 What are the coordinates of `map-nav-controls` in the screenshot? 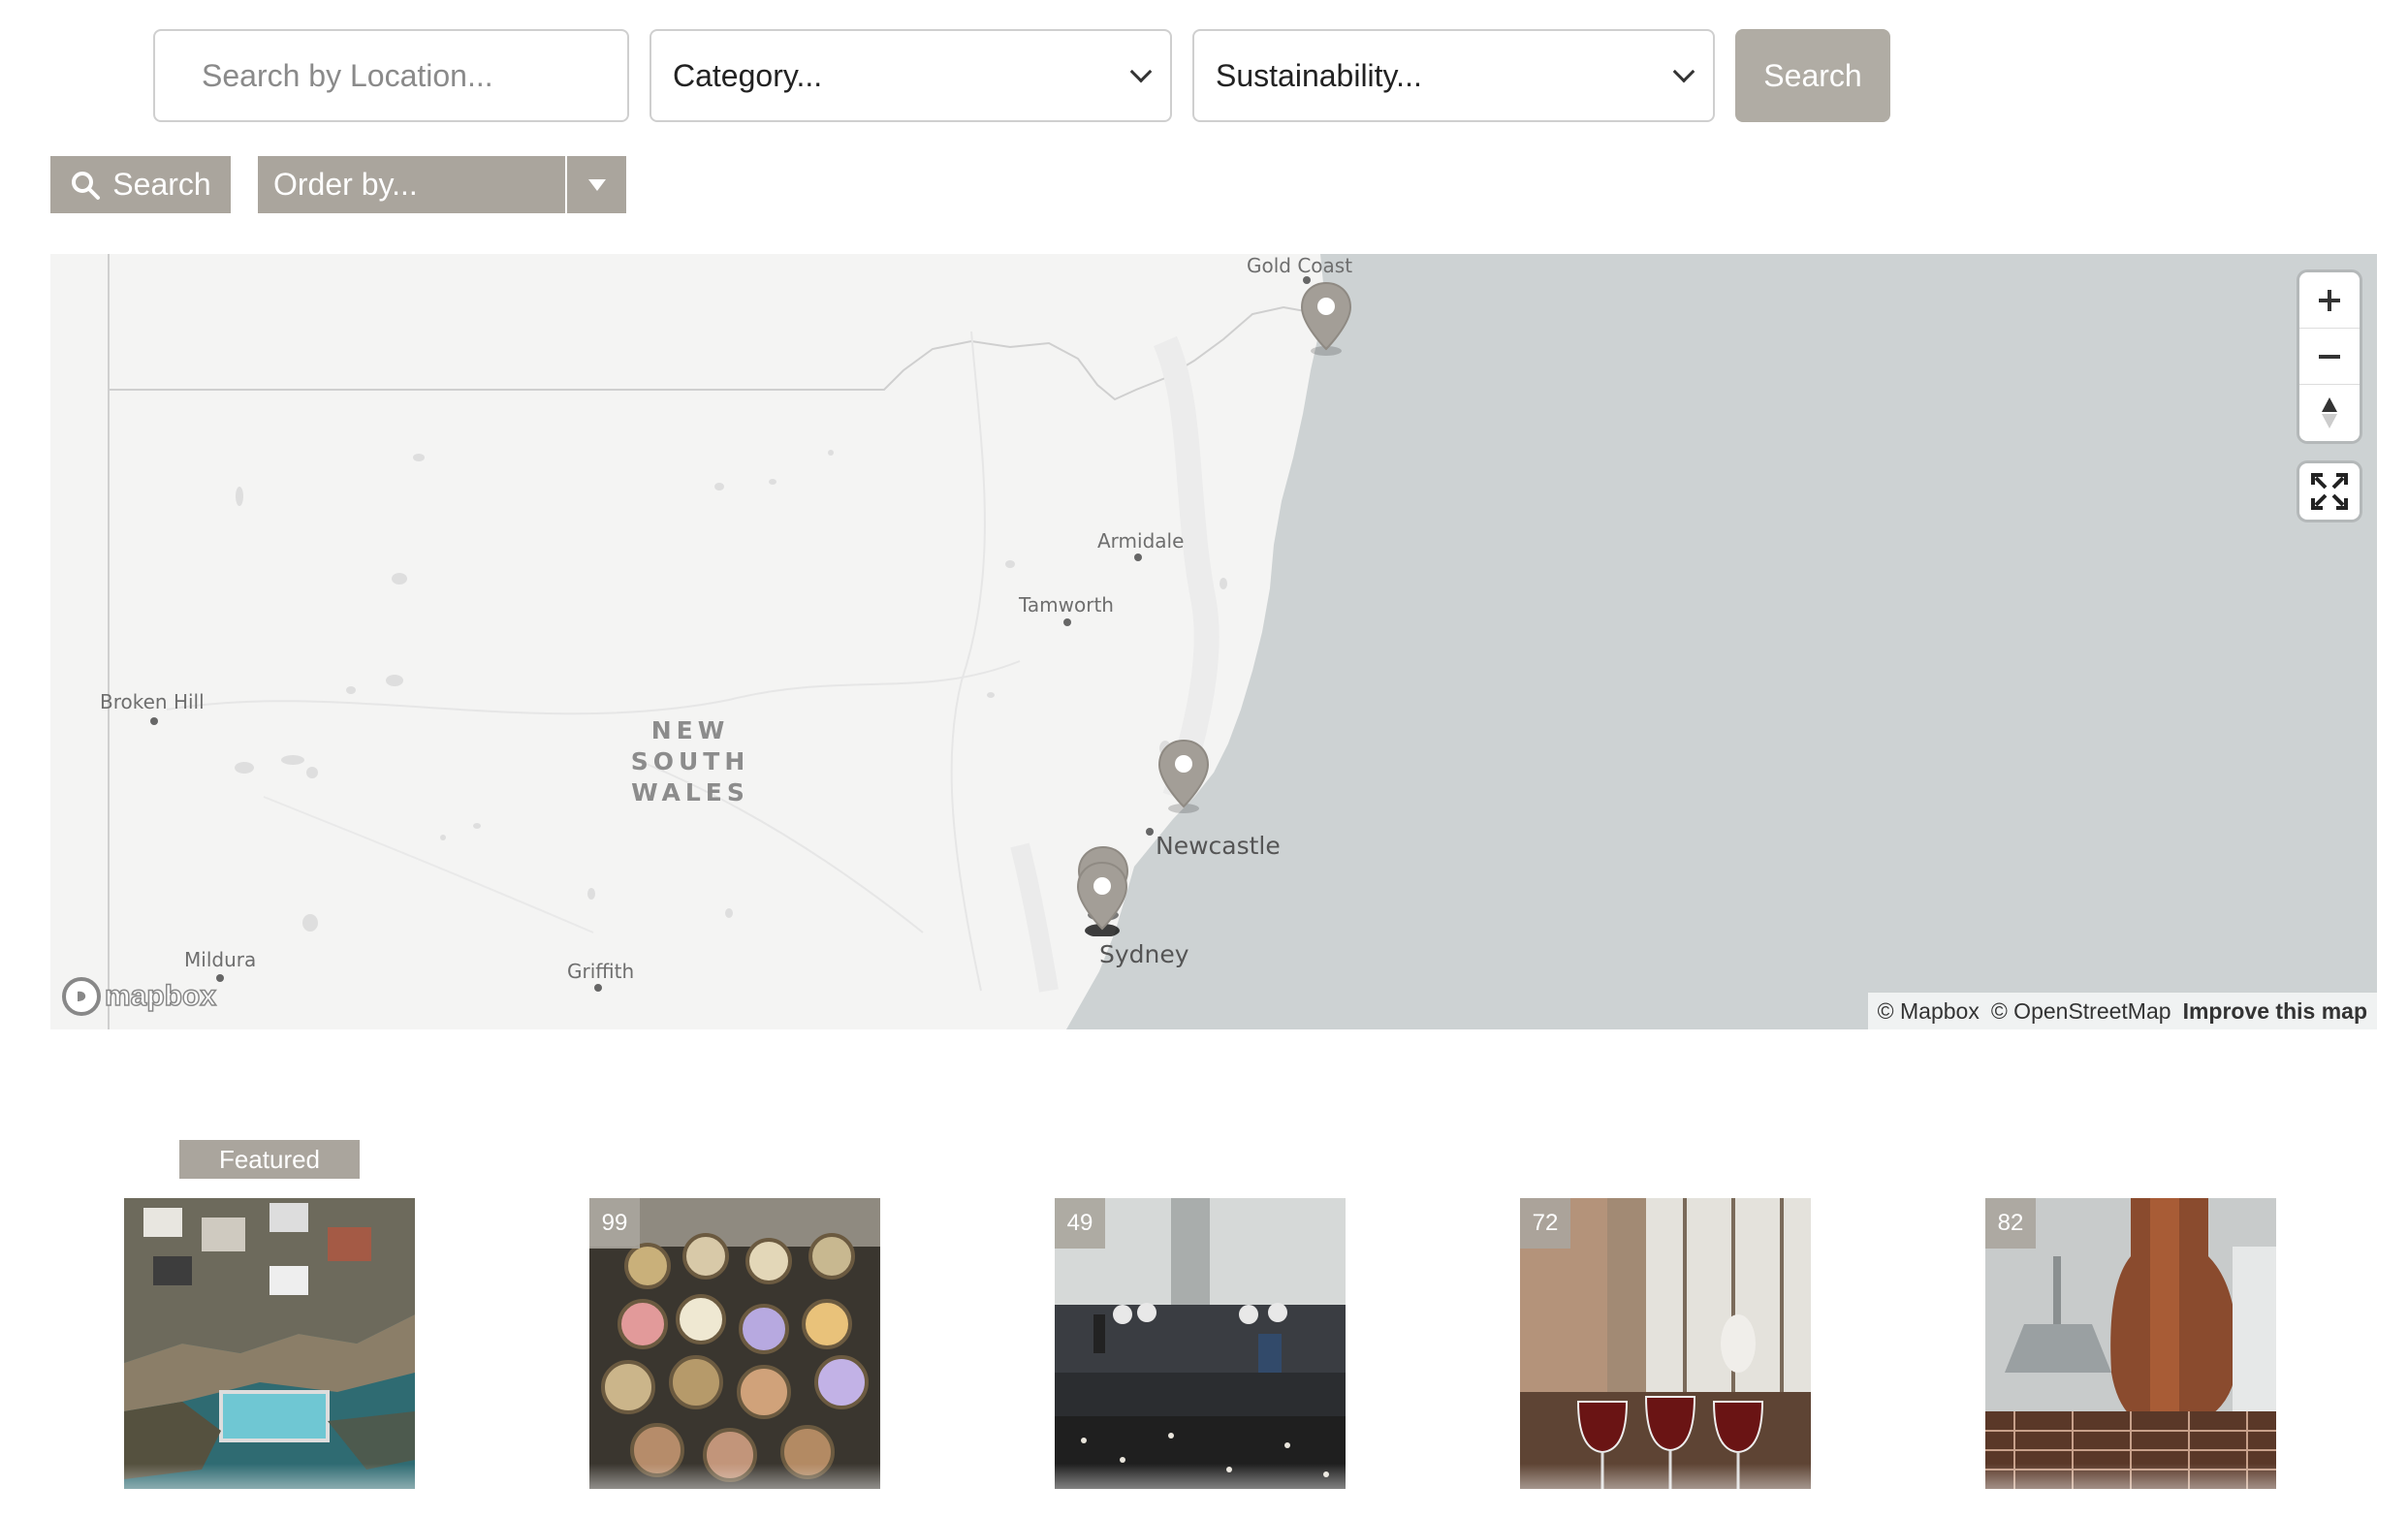 It's located at (2329, 356).